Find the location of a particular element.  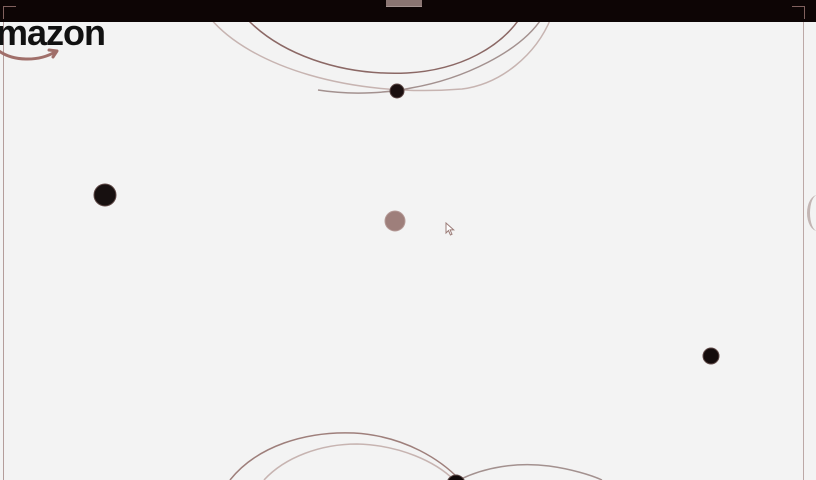

amazon-logo: mazon is located at coordinates (58, 41).